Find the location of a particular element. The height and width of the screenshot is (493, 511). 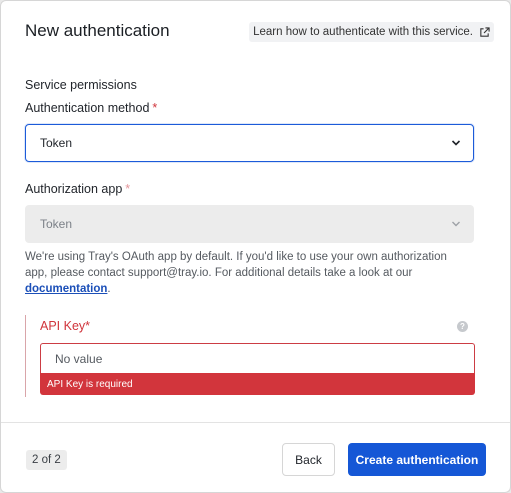

back-button: Back is located at coordinates (308, 459).